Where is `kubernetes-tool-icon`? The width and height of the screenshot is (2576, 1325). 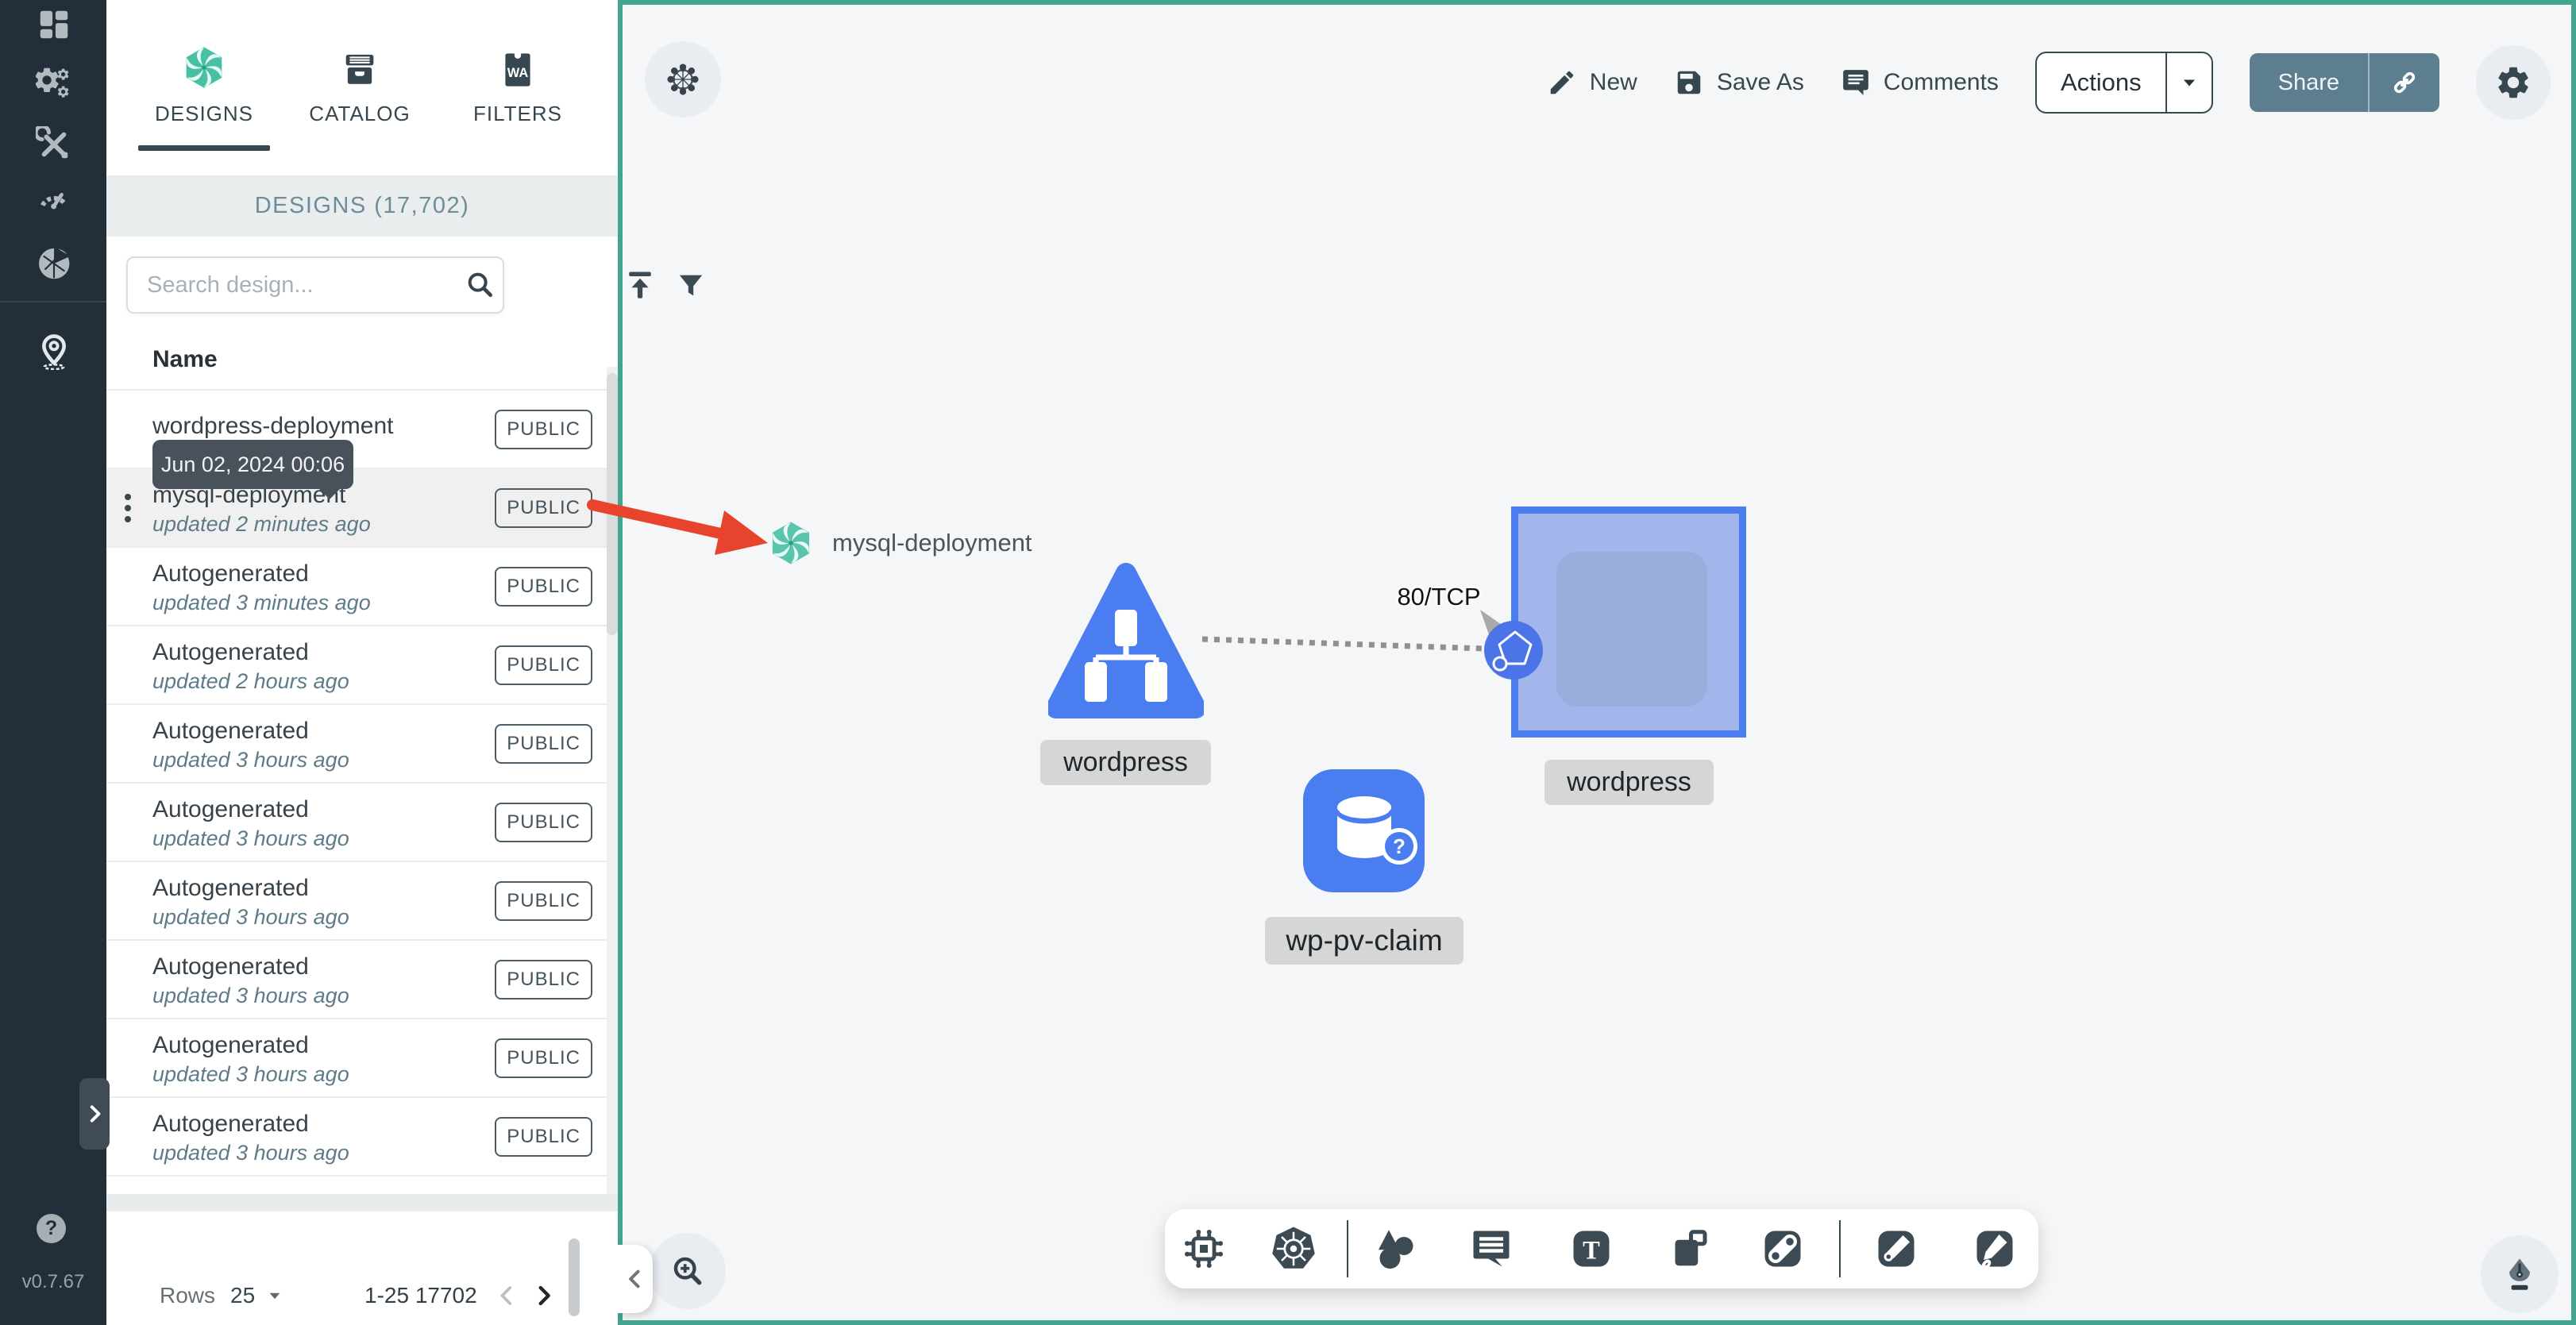 kubernetes-tool-icon is located at coordinates (1293, 1248).